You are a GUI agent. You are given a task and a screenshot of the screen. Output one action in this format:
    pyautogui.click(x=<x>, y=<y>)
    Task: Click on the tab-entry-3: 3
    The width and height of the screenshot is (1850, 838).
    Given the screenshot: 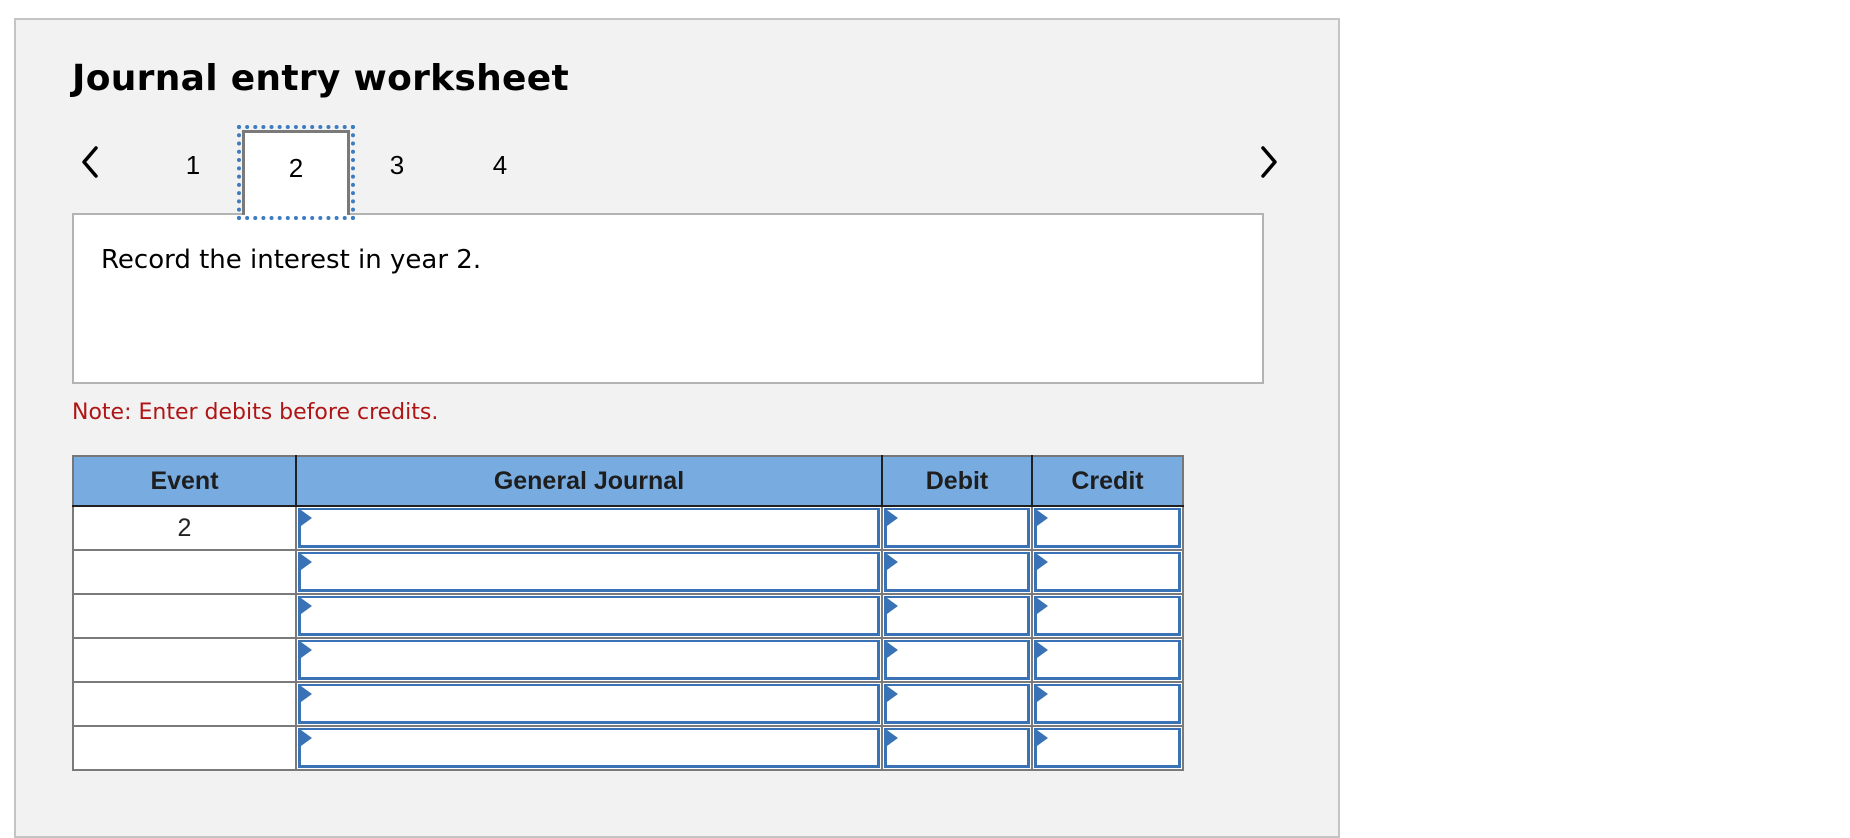 What is the action you would take?
    pyautogui.click(x=397, y=171)
    